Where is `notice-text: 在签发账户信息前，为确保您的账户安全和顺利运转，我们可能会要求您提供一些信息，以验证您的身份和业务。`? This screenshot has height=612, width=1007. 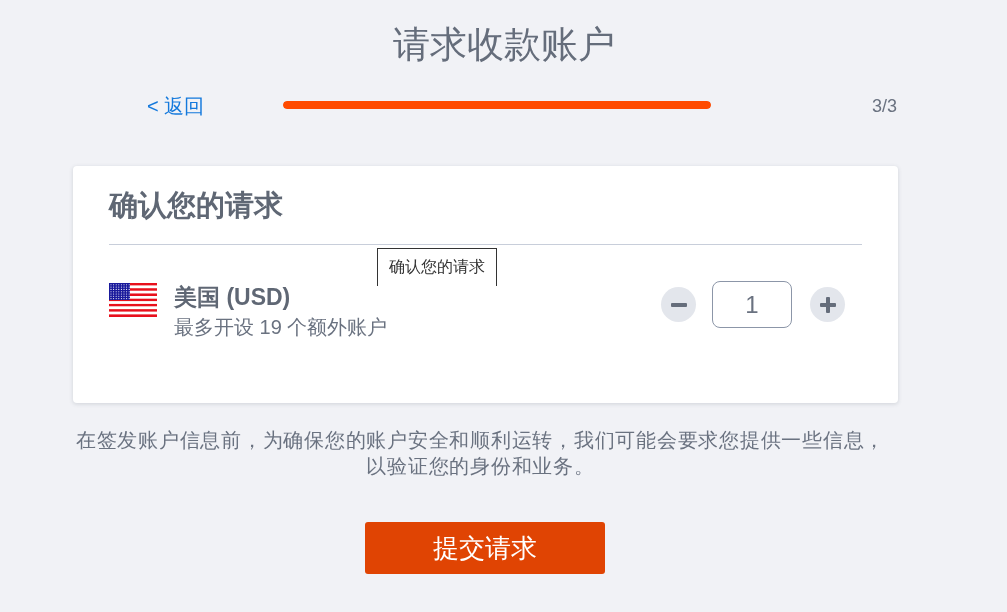 notice-text: 在签发账户信息前，为确保您的账户安全和顺利运转，我们可能会要求您提供一些信息，以验证您的身份和业务。 is located at coordinates (480, 453).